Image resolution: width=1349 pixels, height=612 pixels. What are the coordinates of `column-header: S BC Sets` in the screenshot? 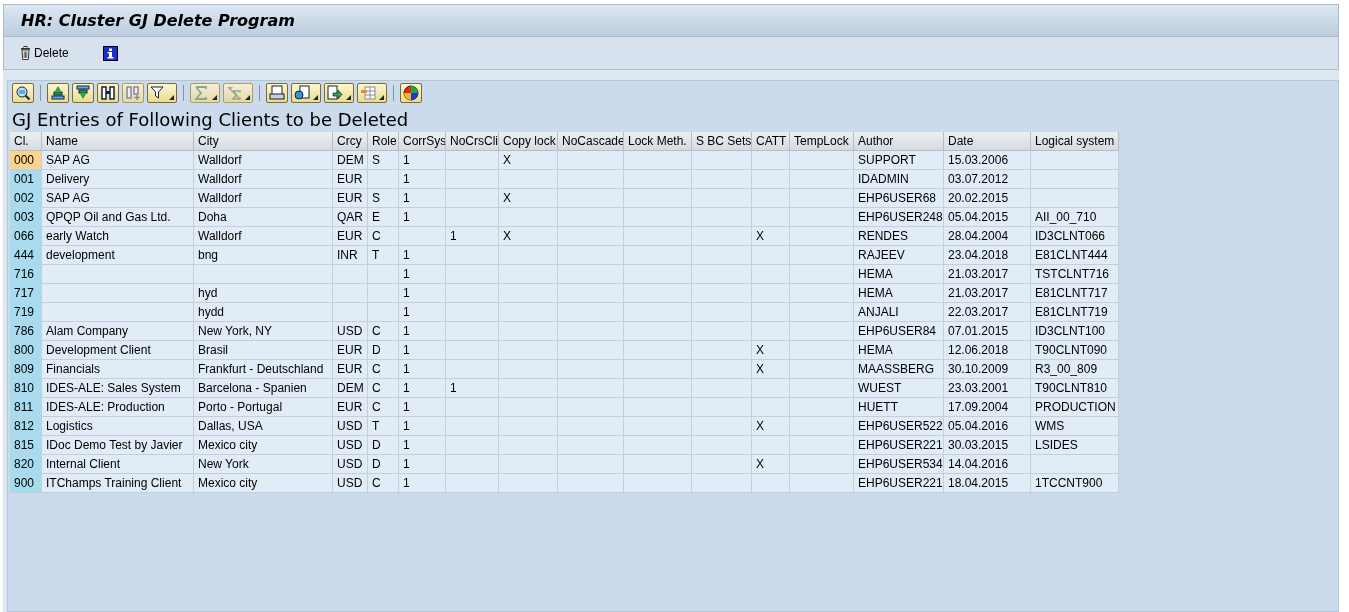 It's located at (722, 141).